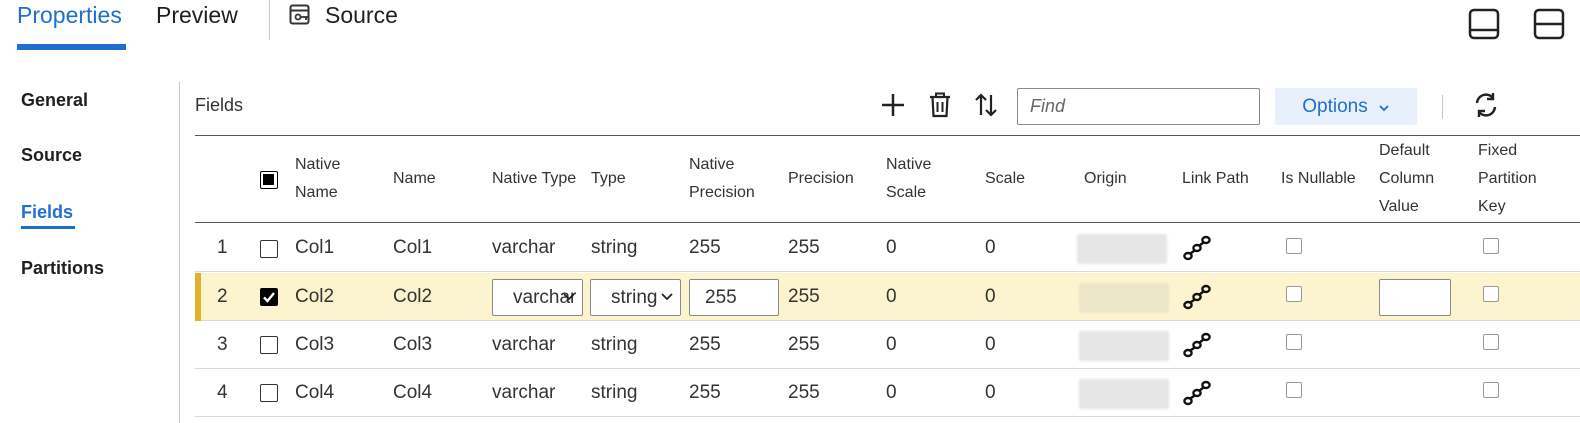  Describe the element at coordinates (219, 105) in the screenshot. I see `fields-section-title: Fields` at that location.